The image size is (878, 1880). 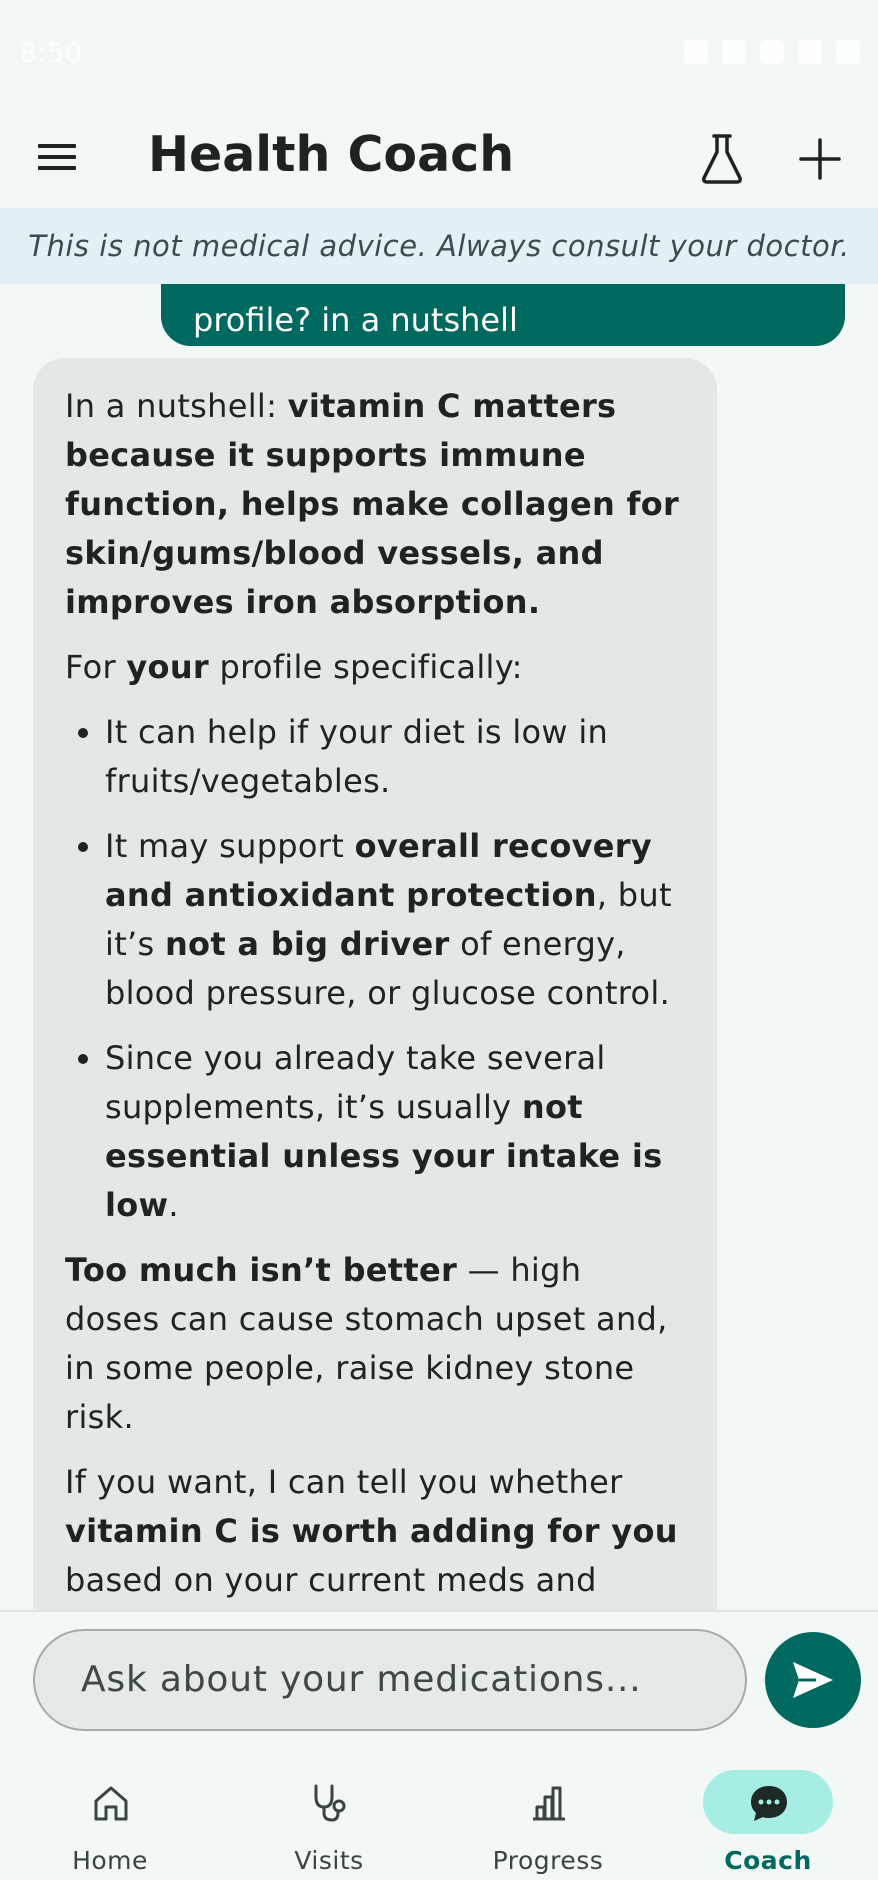 I want to click on menu-button, so click(x=58, y=158).